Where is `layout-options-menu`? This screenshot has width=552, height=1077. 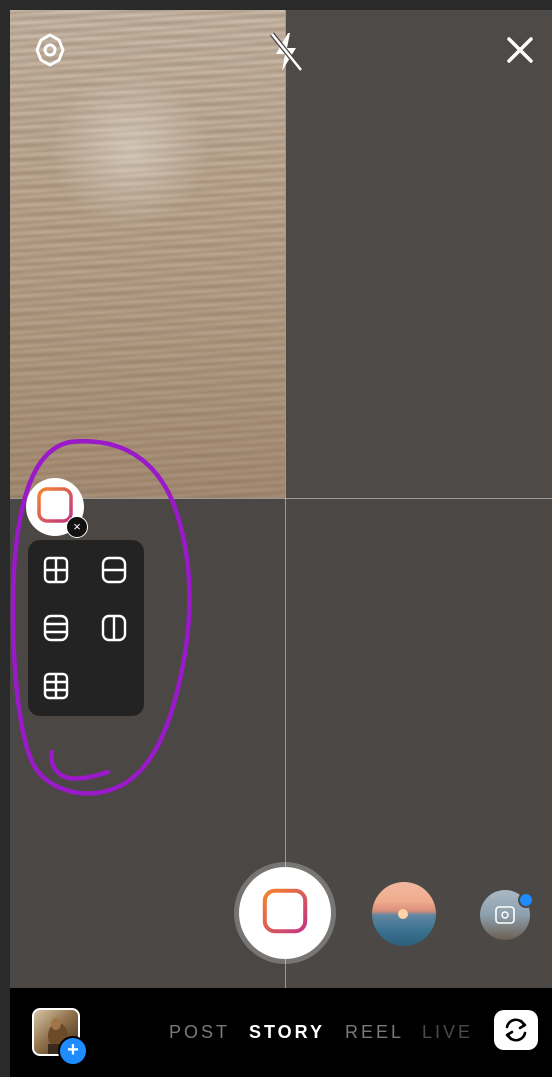
layout-options-menu is located at coordinates (86, 628).